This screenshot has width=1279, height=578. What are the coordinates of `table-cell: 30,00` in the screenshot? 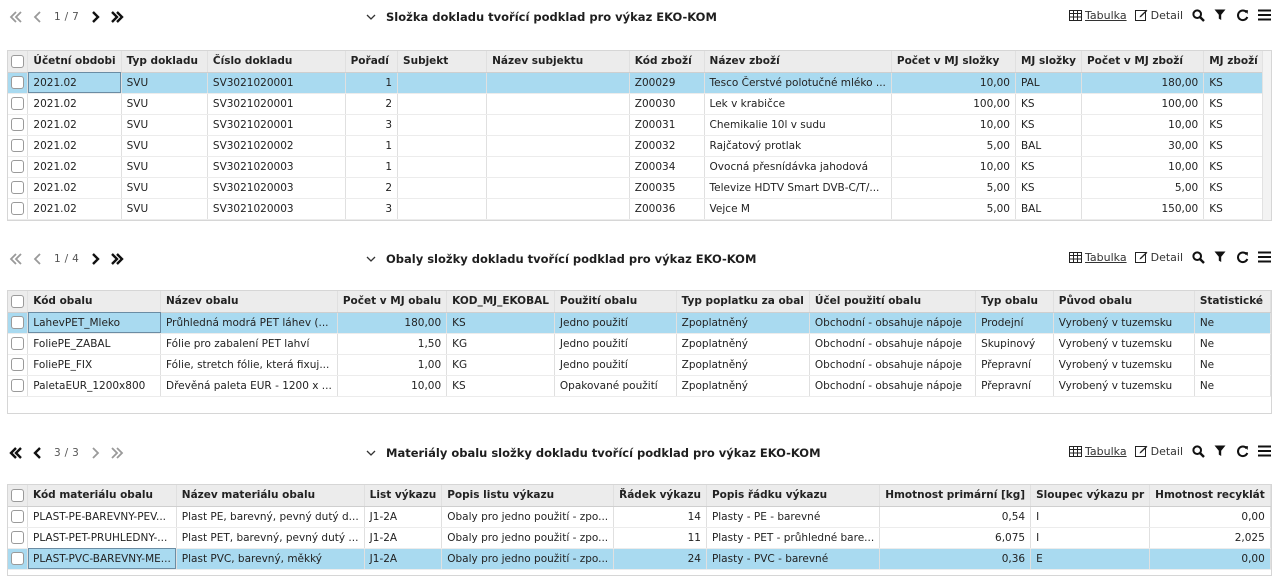 It's located at (1143, 146).